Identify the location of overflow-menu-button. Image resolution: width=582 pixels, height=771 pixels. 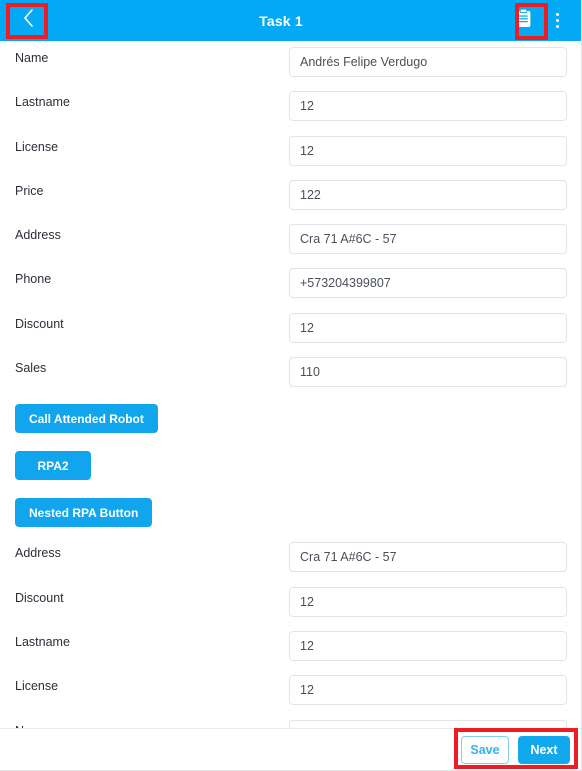
(557, 21).